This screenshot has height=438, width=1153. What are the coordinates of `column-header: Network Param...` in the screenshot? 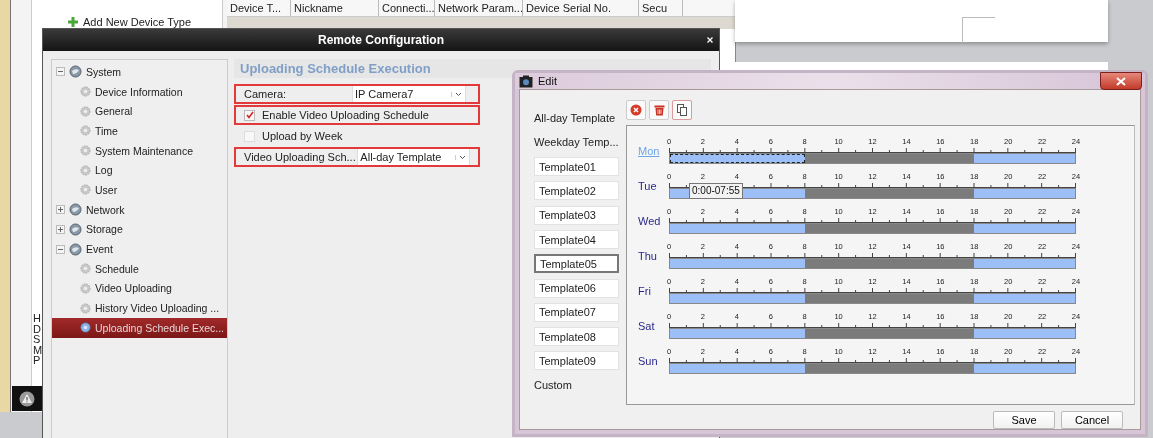 It's located at (479, 8).